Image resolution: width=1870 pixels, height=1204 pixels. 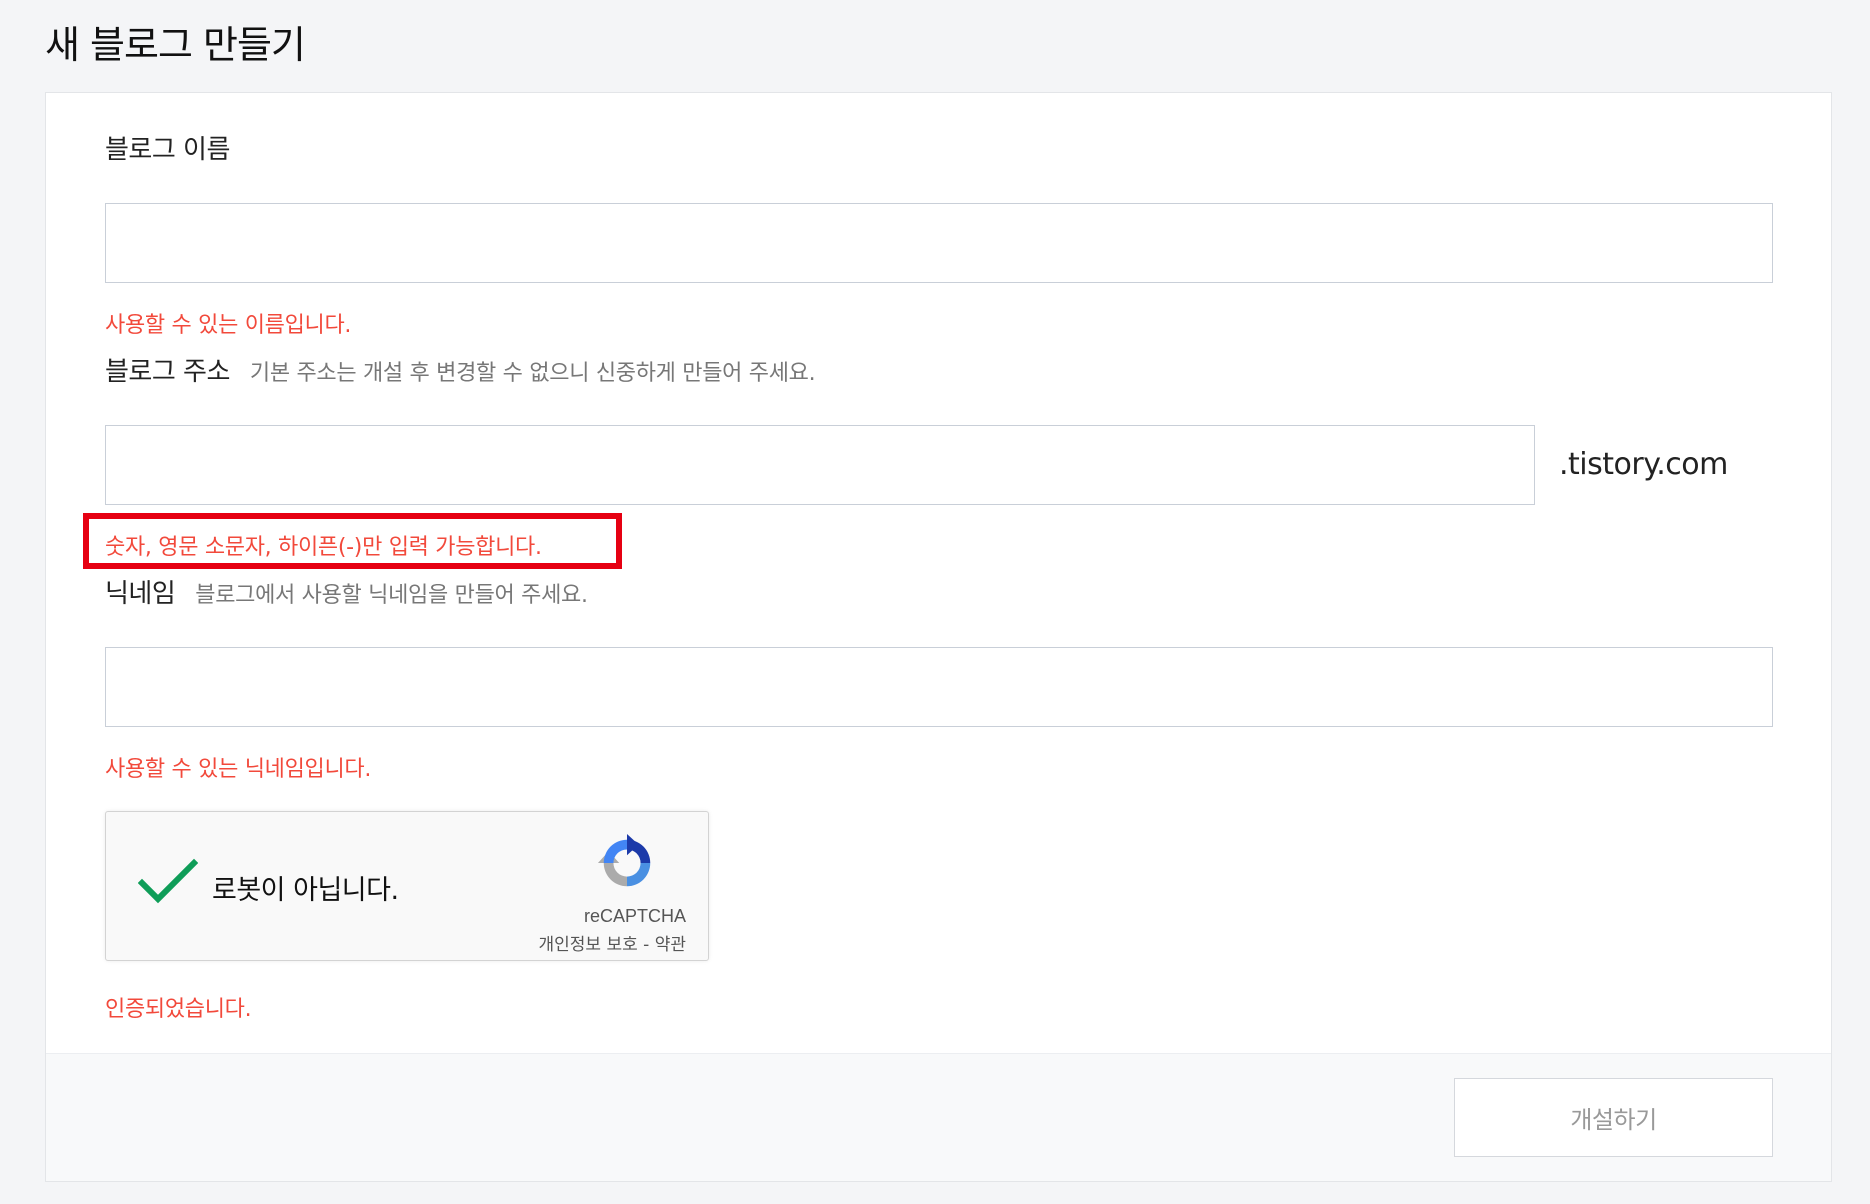 What do you see at coordinates (140, 594) in the screenshot?
I see `nickname-label-text: 닉네임` at bounding box center [140, 594].